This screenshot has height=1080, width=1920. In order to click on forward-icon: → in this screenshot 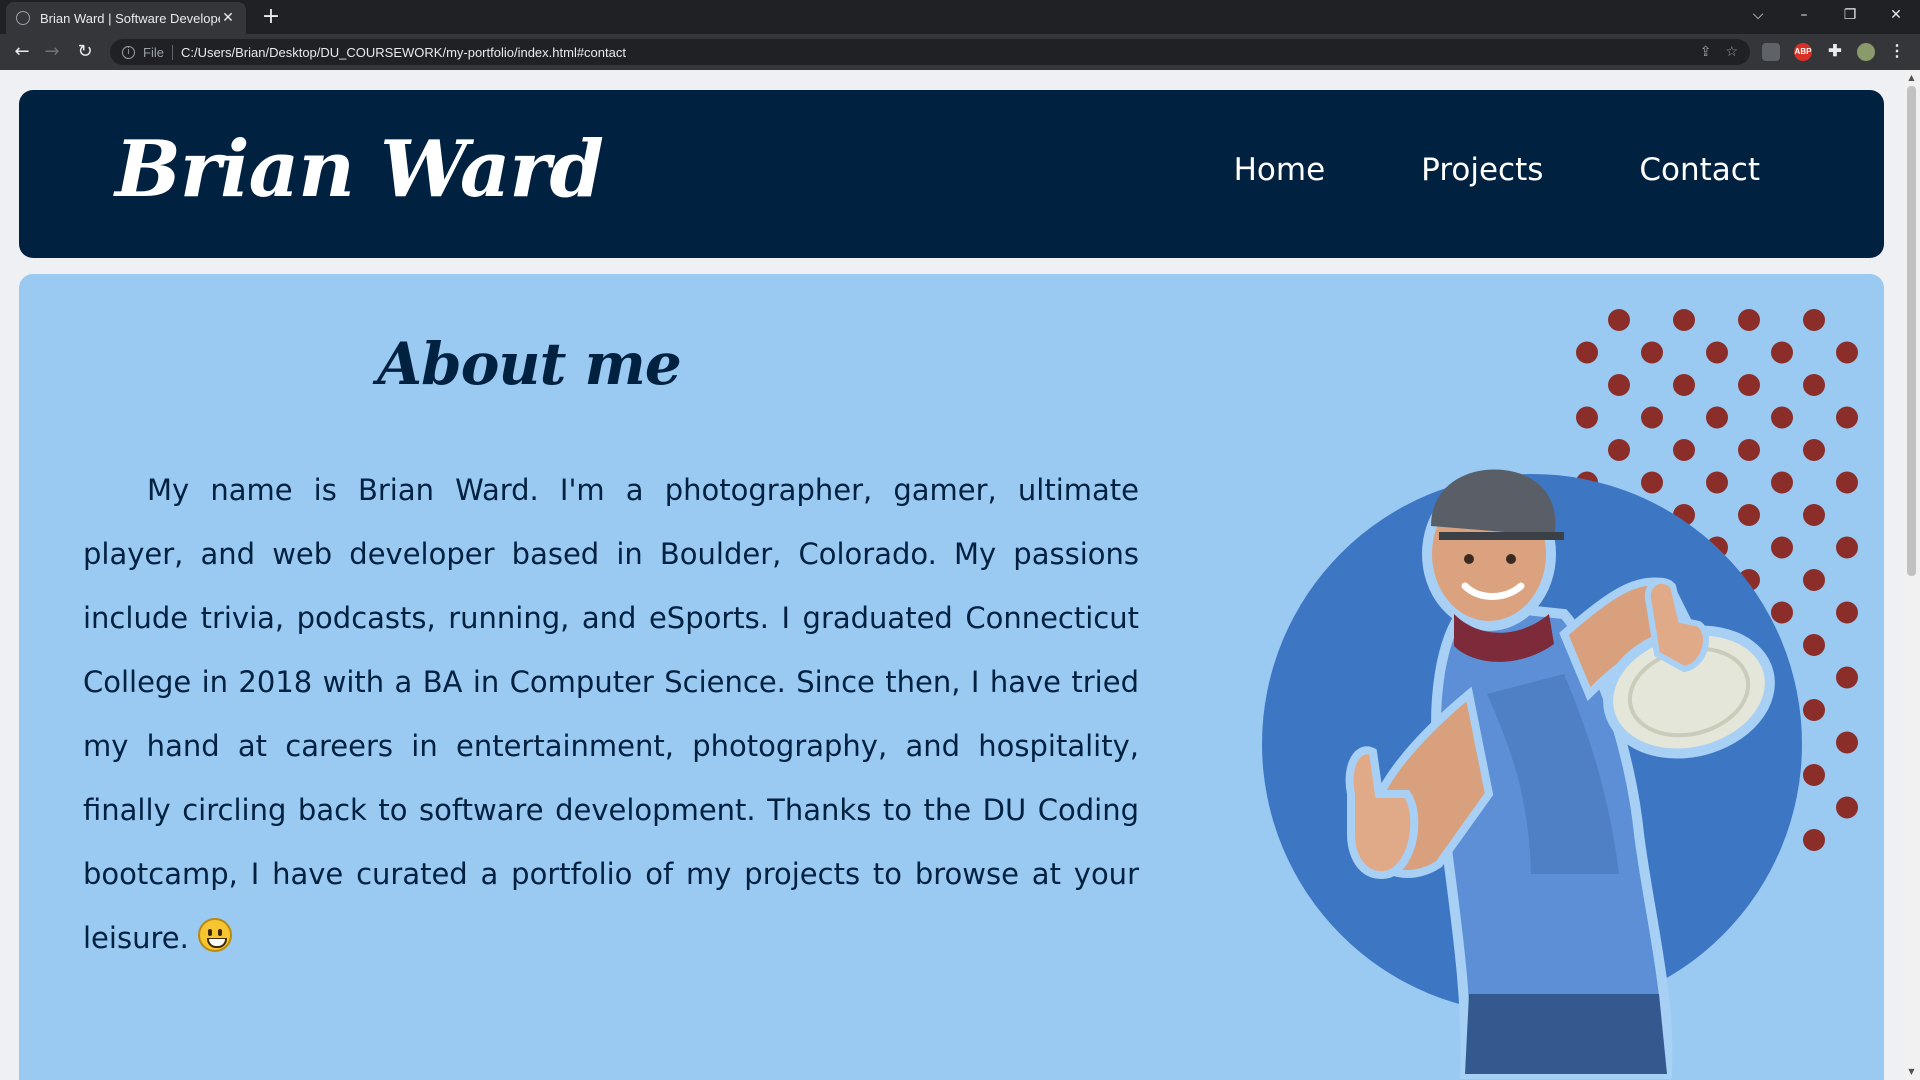, I will do `click(52, 52)`.